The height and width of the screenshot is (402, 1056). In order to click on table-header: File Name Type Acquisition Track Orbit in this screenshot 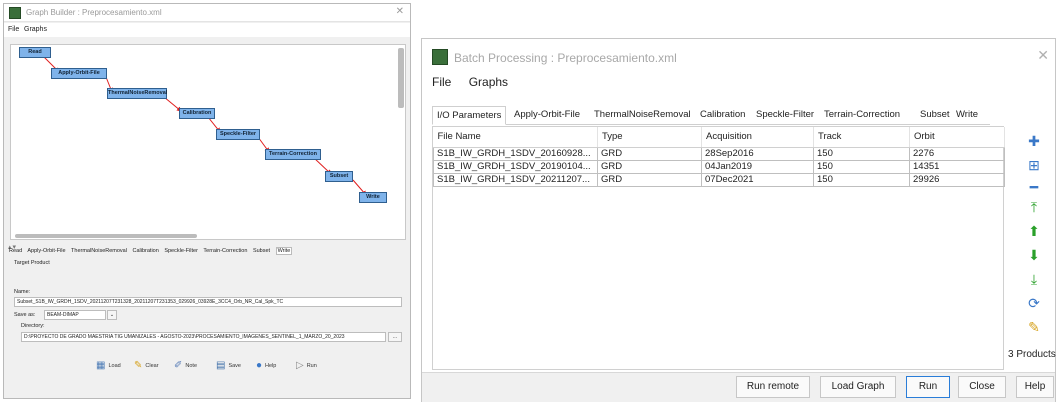, I will do `click(719, 137)`.